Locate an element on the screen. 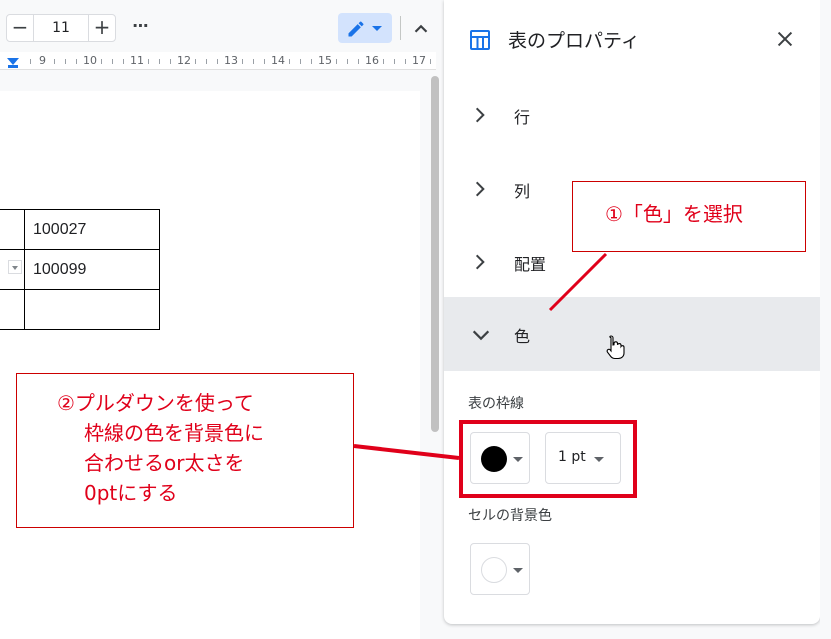  panel-header: 表のプロパティ is located at coordinates (632, 39).